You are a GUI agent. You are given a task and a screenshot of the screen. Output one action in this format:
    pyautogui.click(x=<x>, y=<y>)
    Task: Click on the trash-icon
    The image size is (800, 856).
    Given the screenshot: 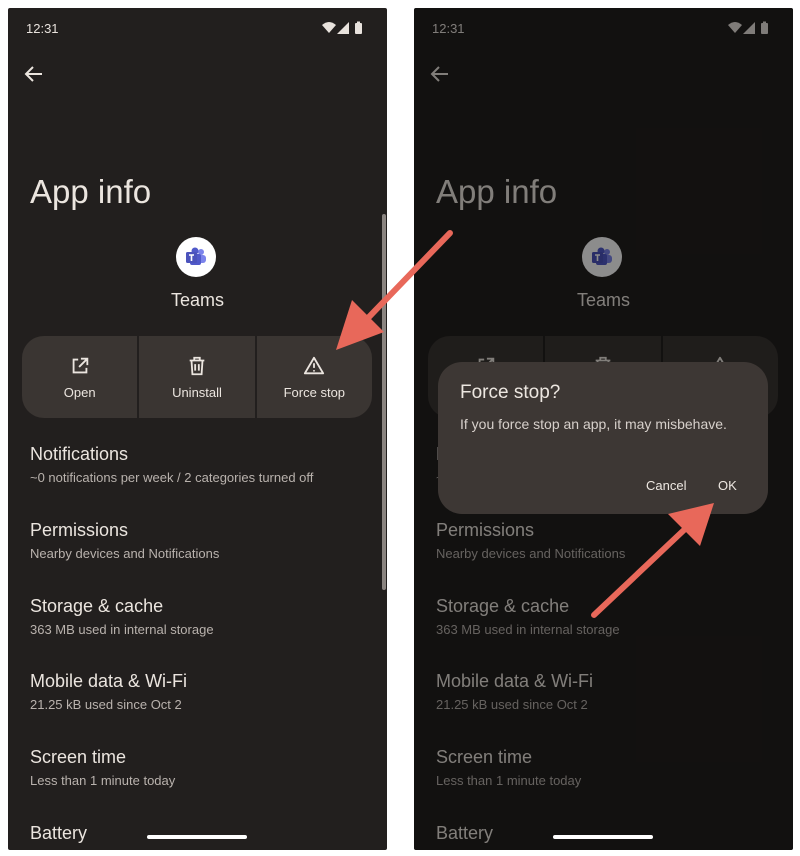 What is the action you would take?
    pyautogui.click(x=197, y=365)
    